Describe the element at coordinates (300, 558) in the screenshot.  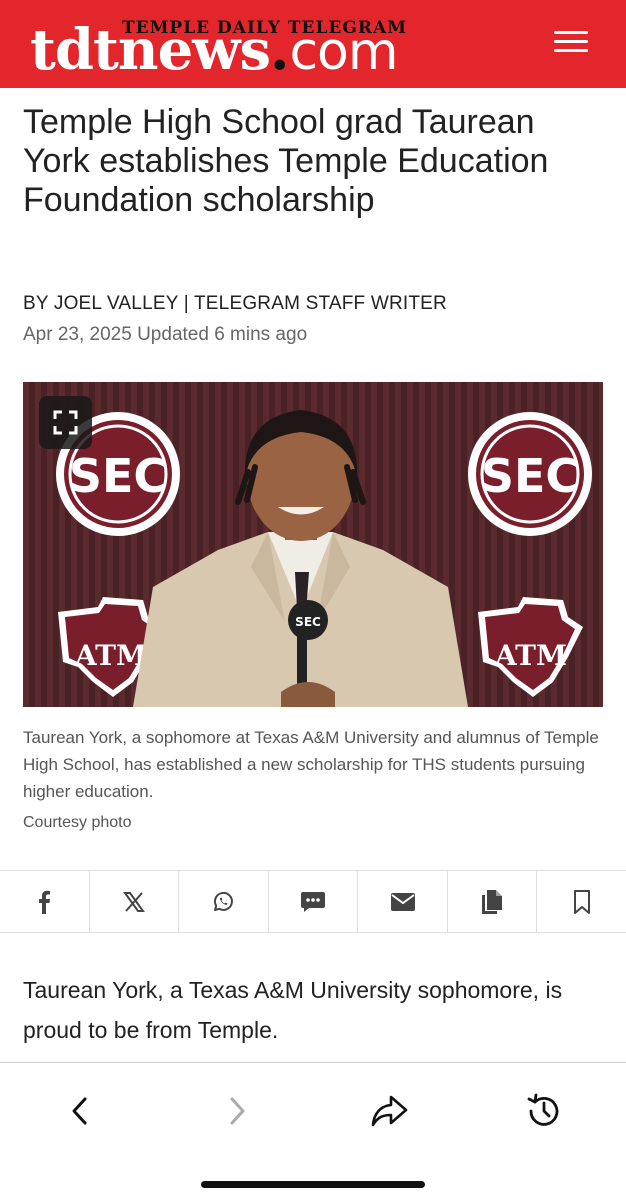
I see `person-figure: SEC` at that location.